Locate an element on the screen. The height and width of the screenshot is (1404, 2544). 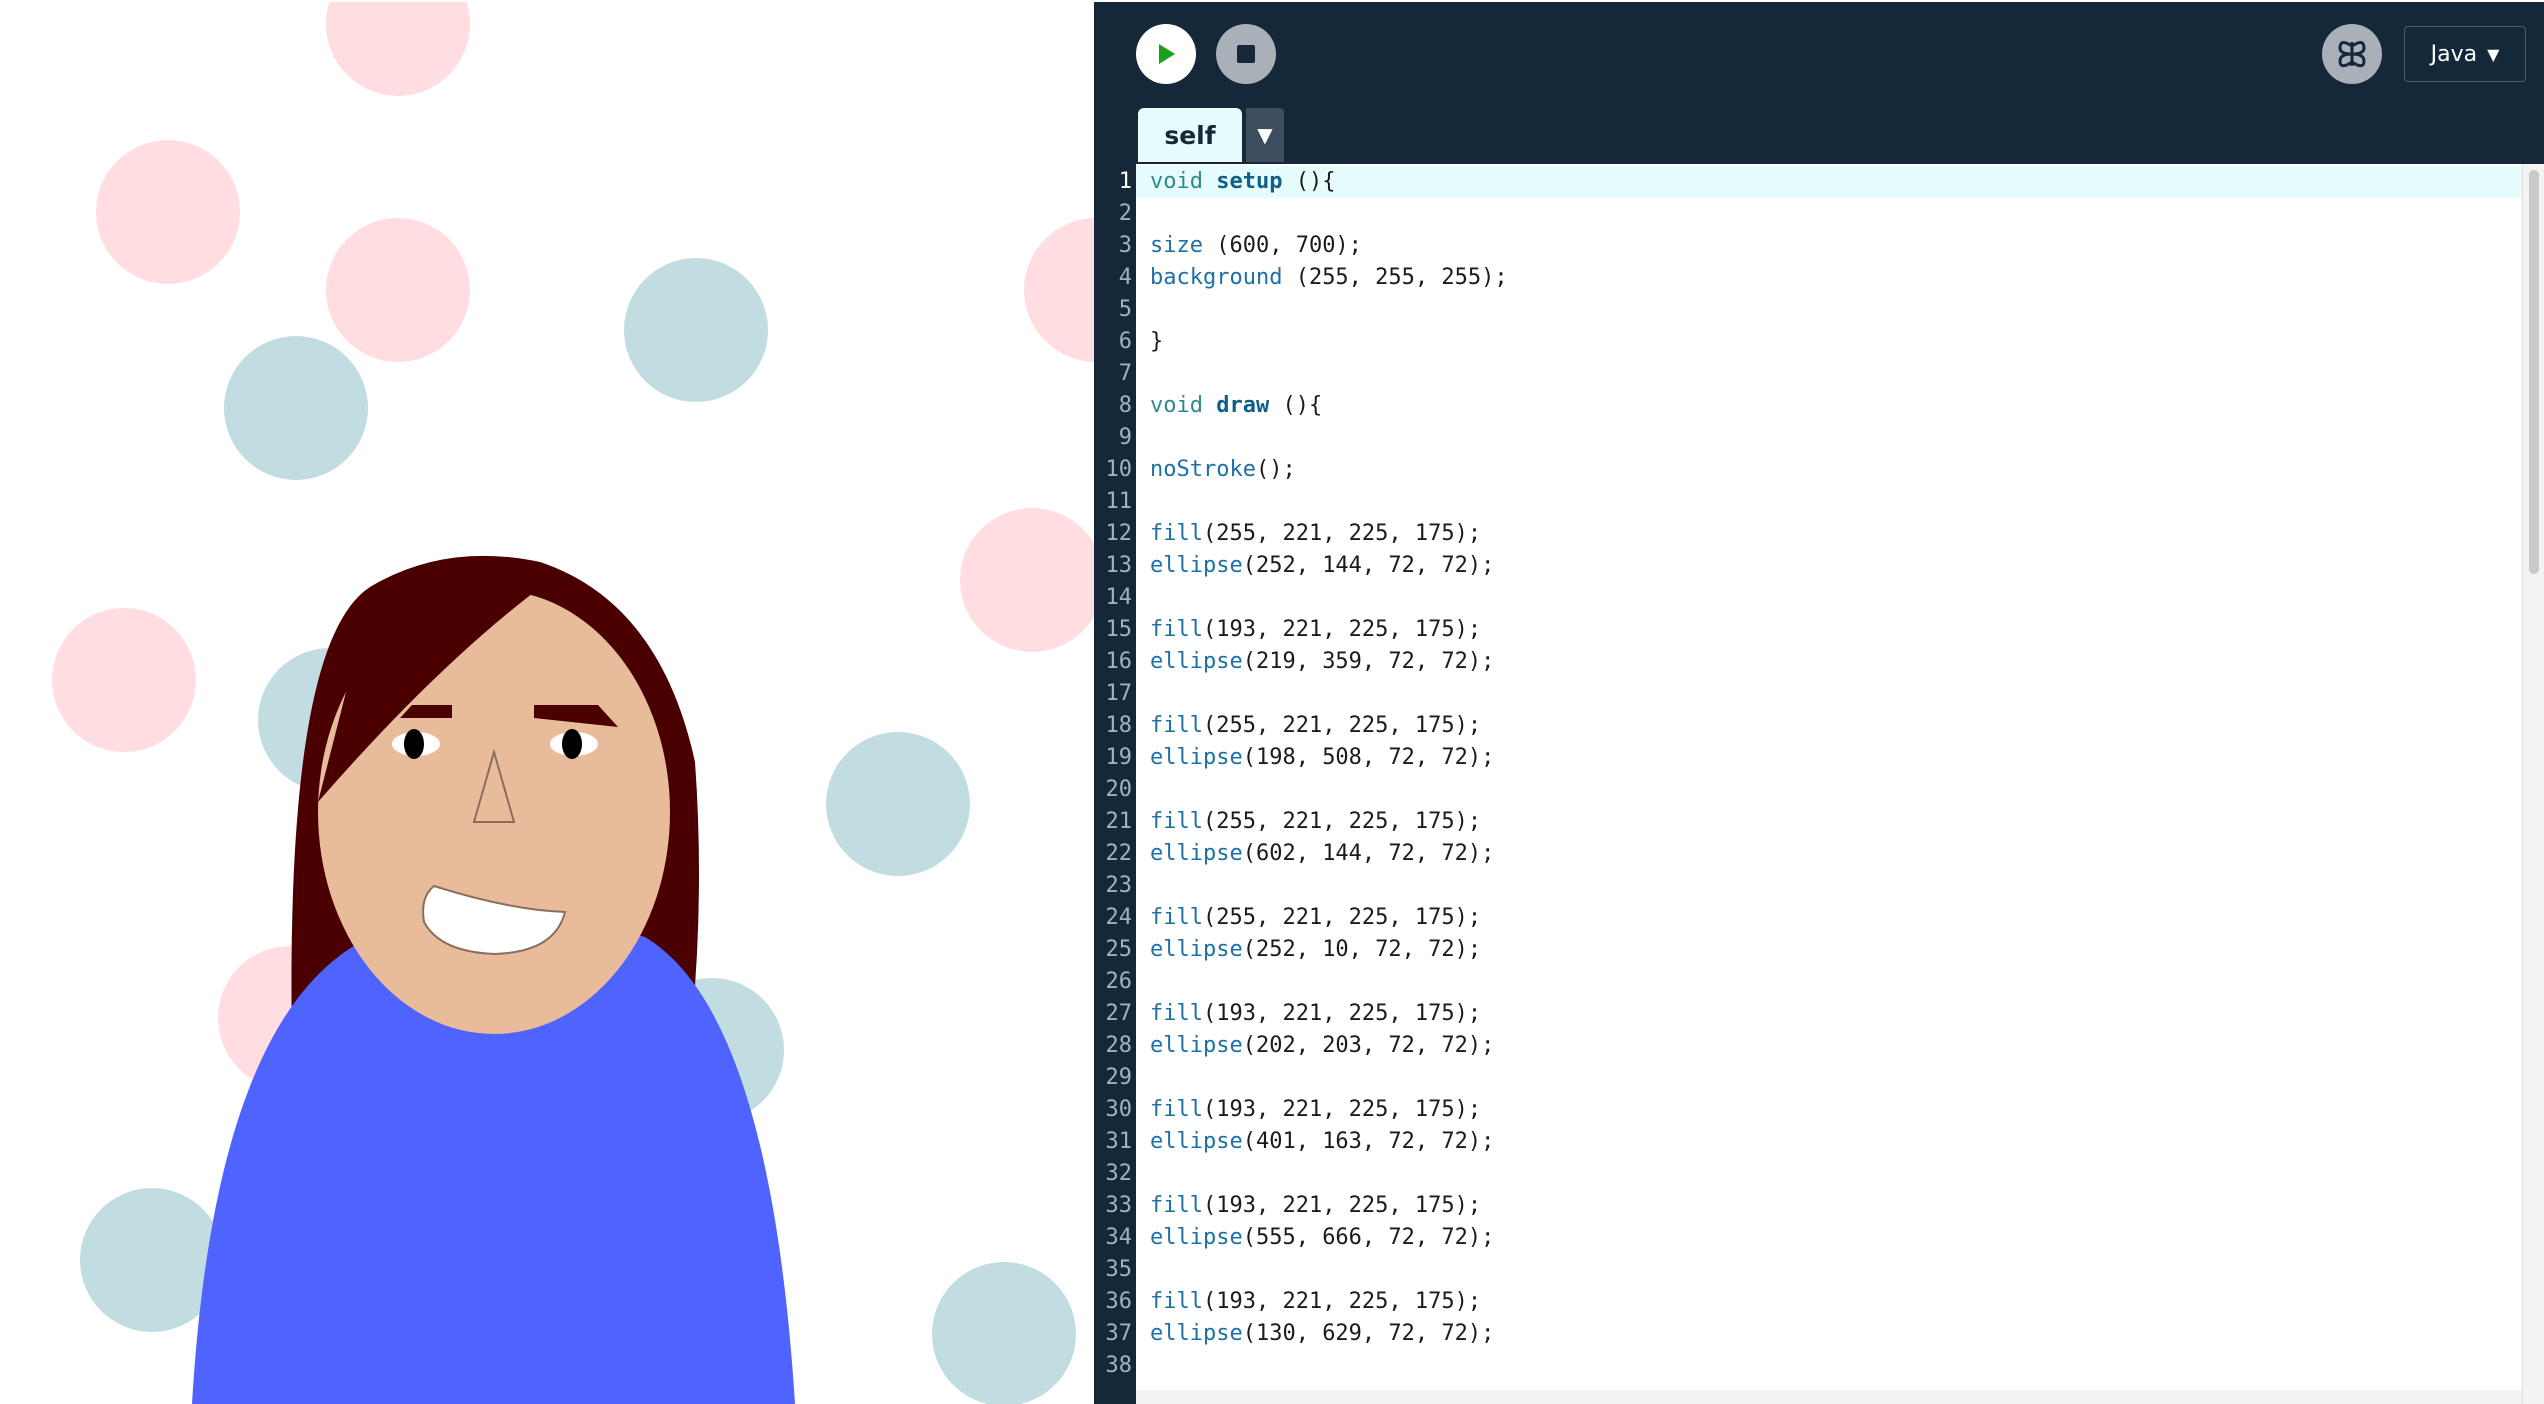
code-line: 32 is located at coordinates (1115, 1174).